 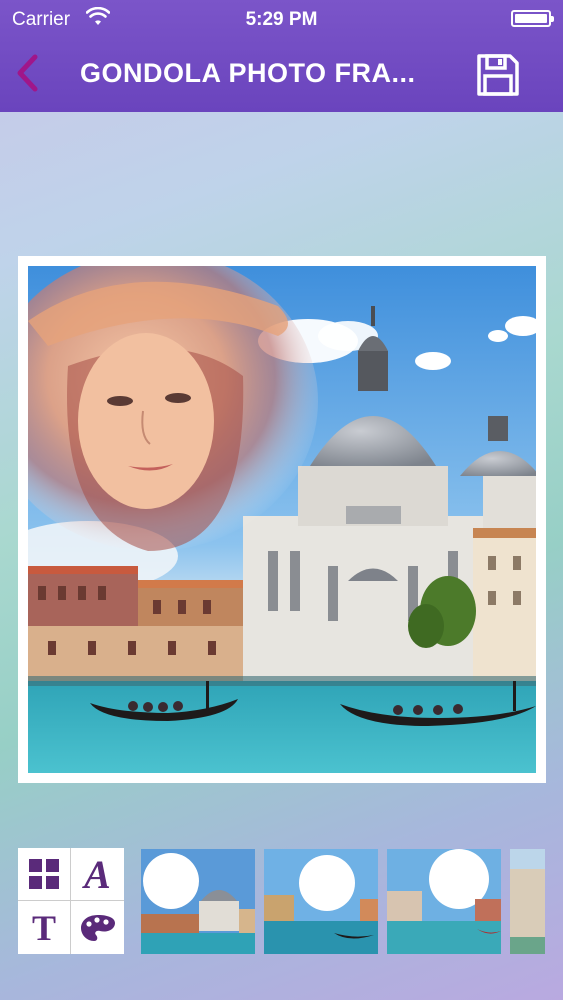 I want to click on text-icon: T, so click(x=44, y=927).